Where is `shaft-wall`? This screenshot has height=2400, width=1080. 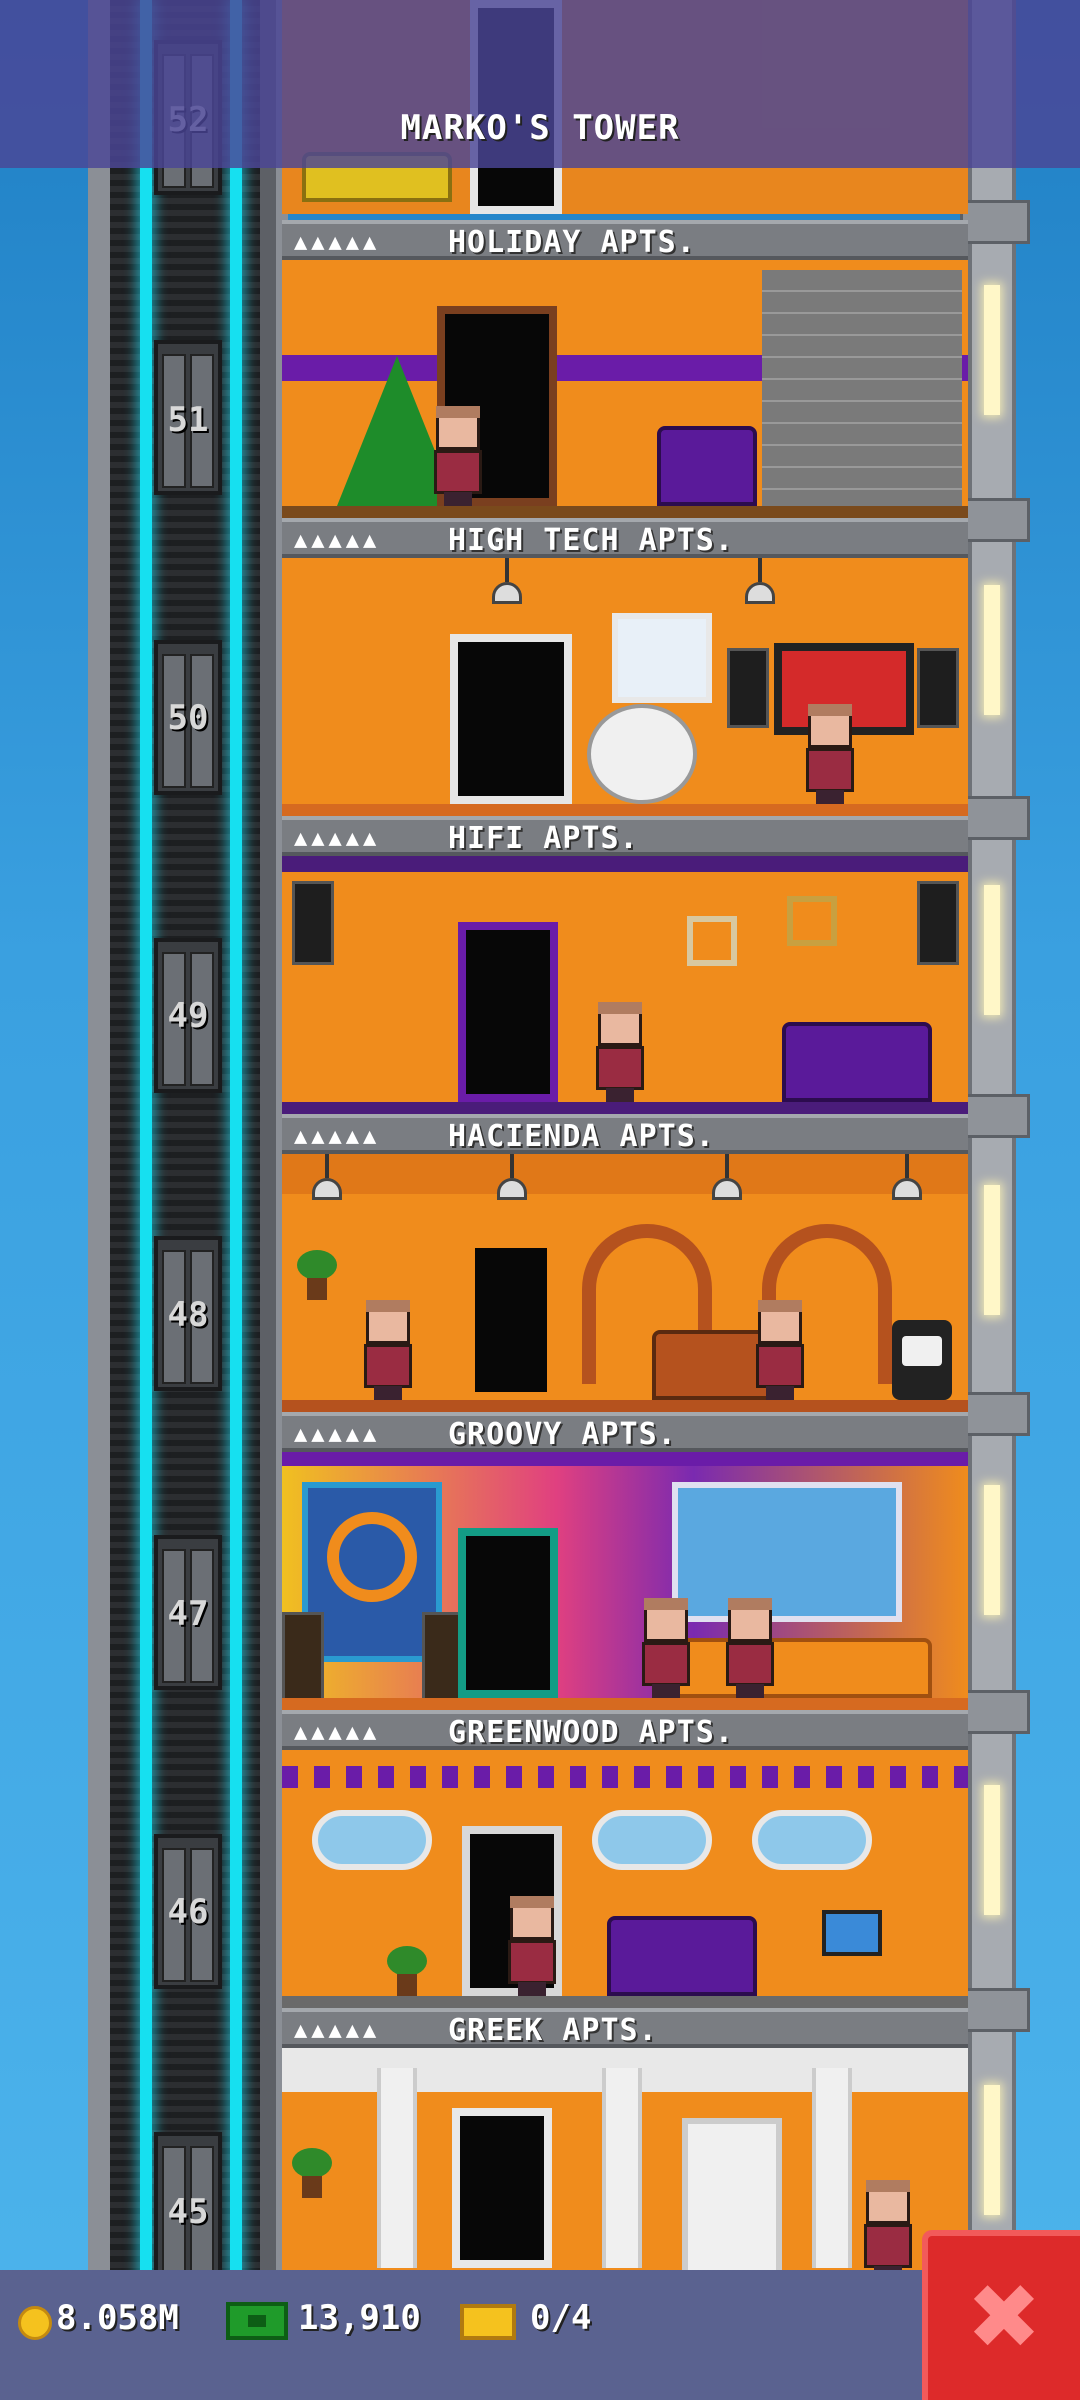
shaft-wall is located at coordinates (268, 1140).